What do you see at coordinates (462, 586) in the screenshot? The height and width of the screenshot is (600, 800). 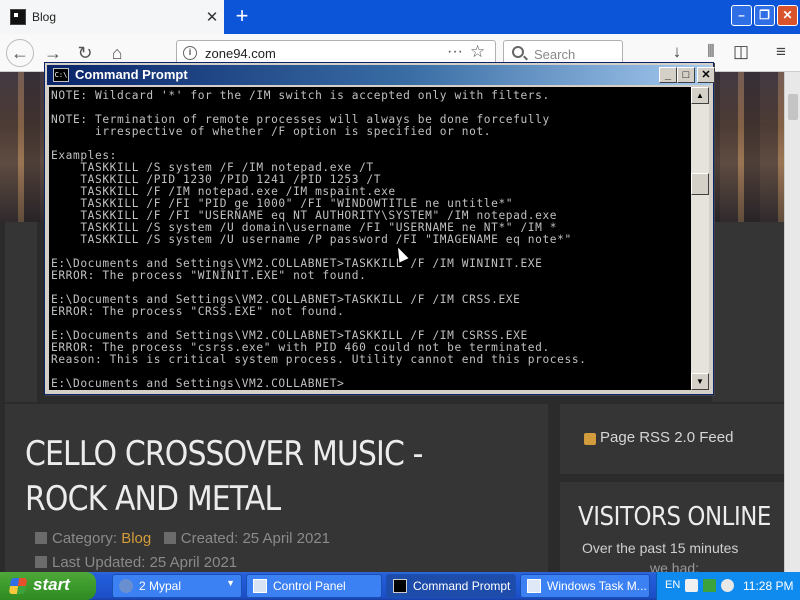 I see `taskbar-item-label: Command Prompt` at bounding box center [462, 586].